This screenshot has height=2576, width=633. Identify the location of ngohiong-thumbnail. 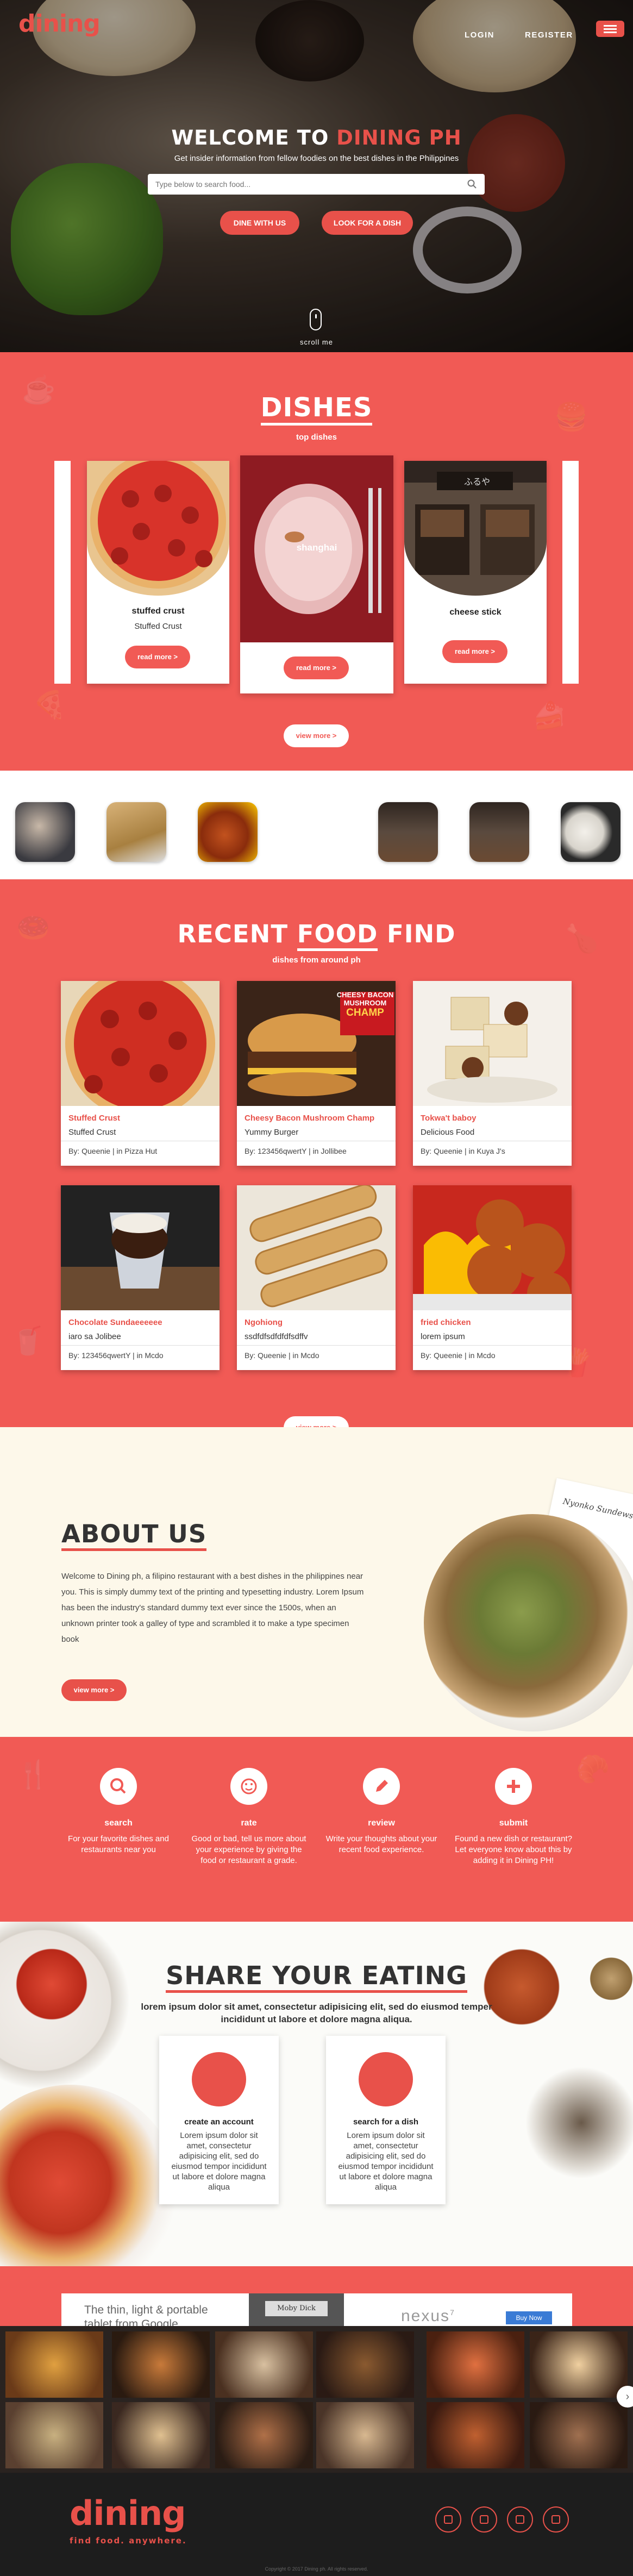
(136, 832).